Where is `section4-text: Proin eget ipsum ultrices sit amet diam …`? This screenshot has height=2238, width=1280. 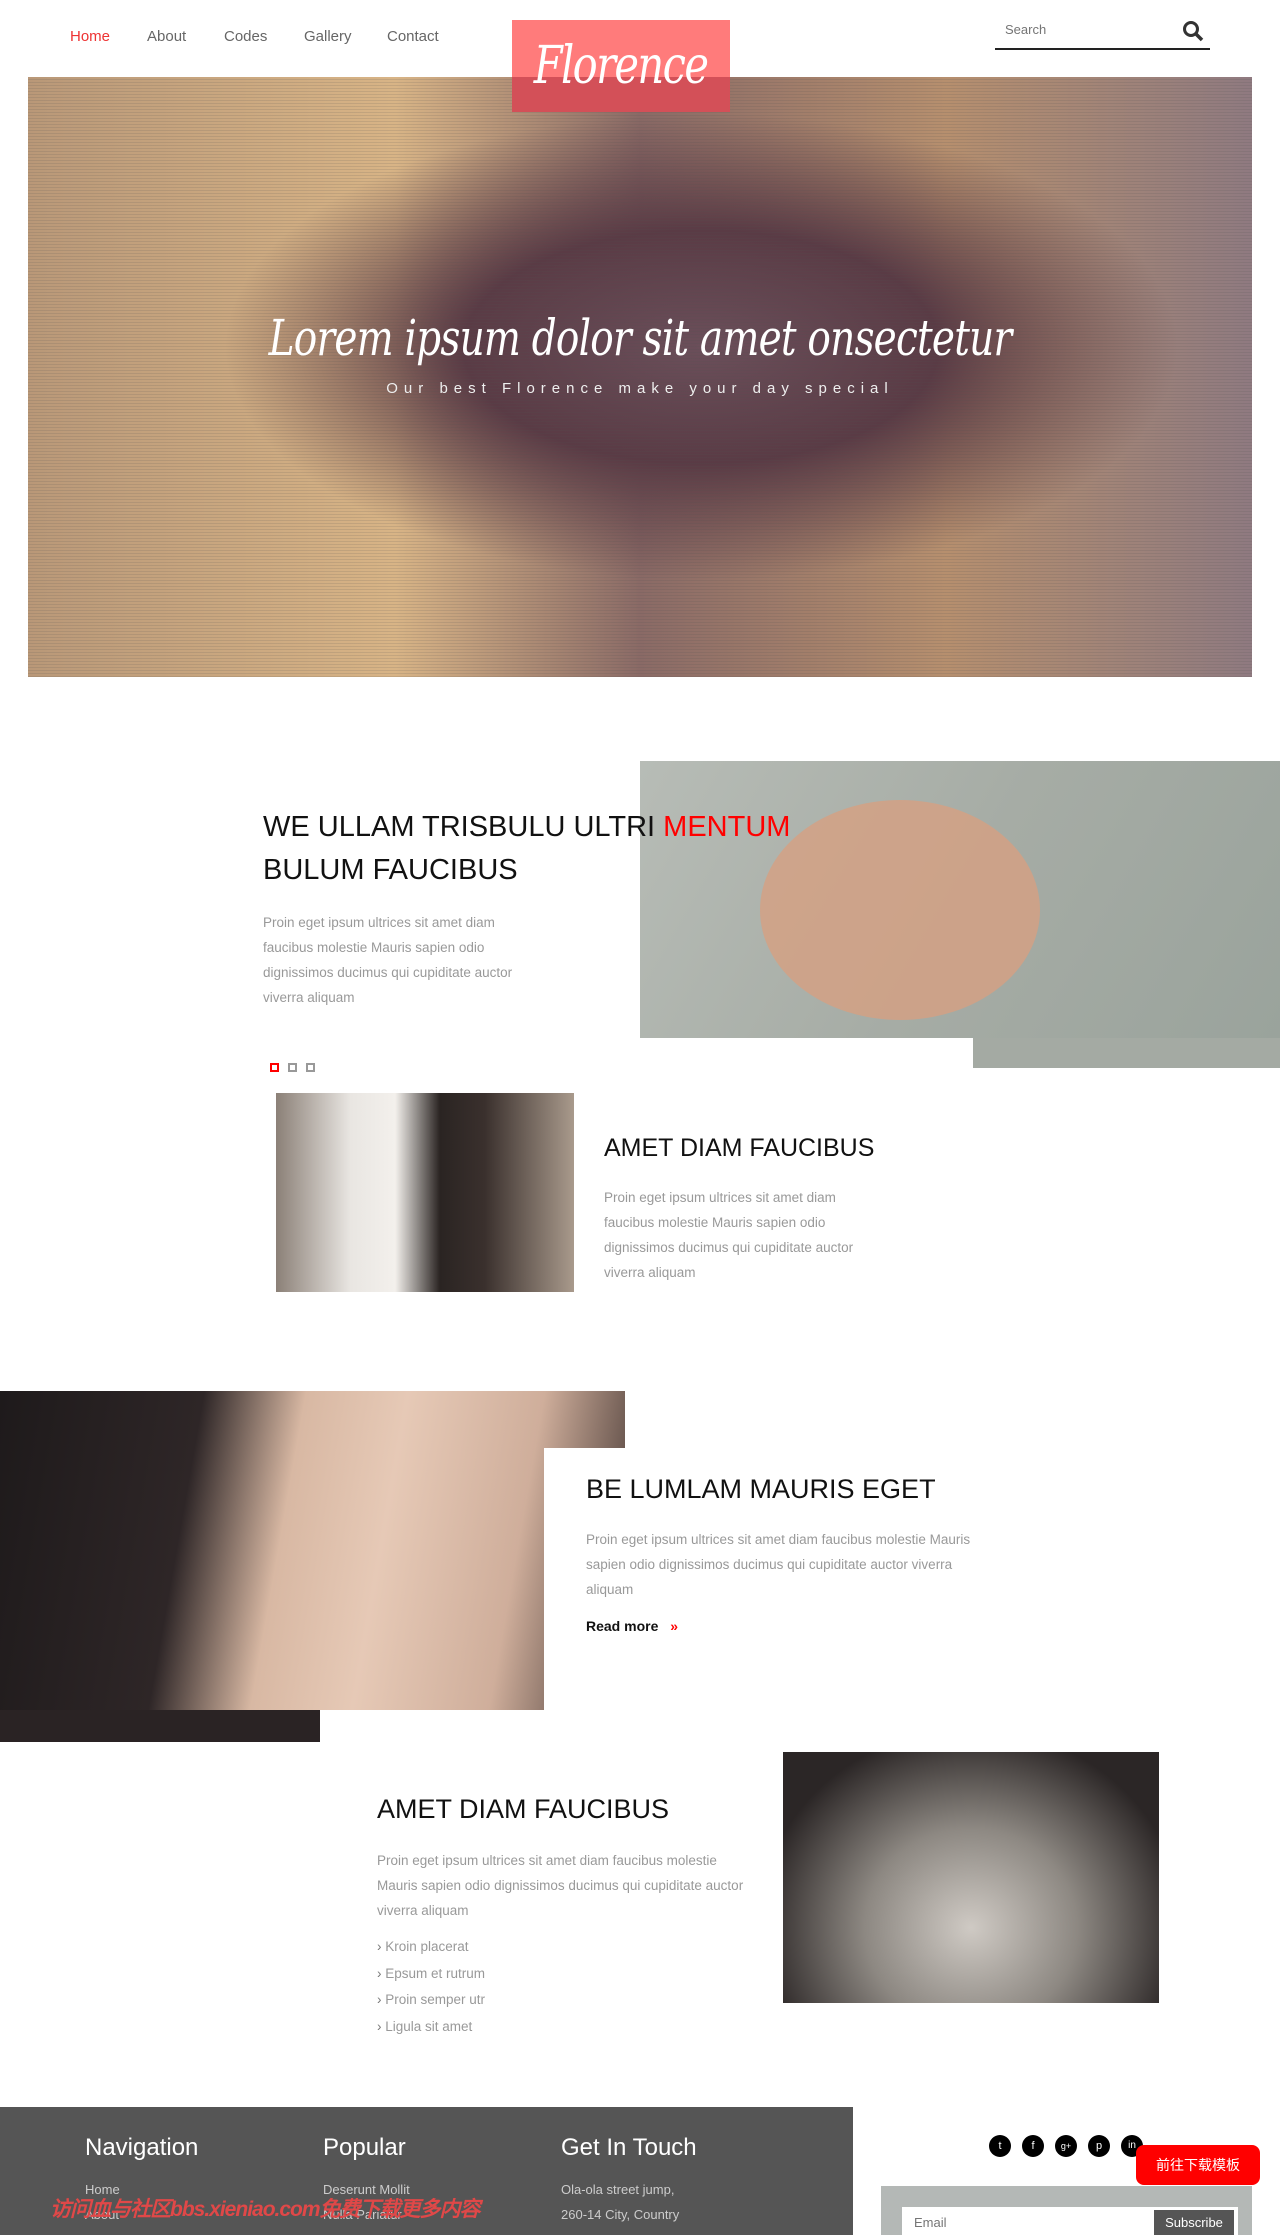
section4-text: Proin eget ipsum ultrices sit amet diam … is located at coordinates (560, 1885).